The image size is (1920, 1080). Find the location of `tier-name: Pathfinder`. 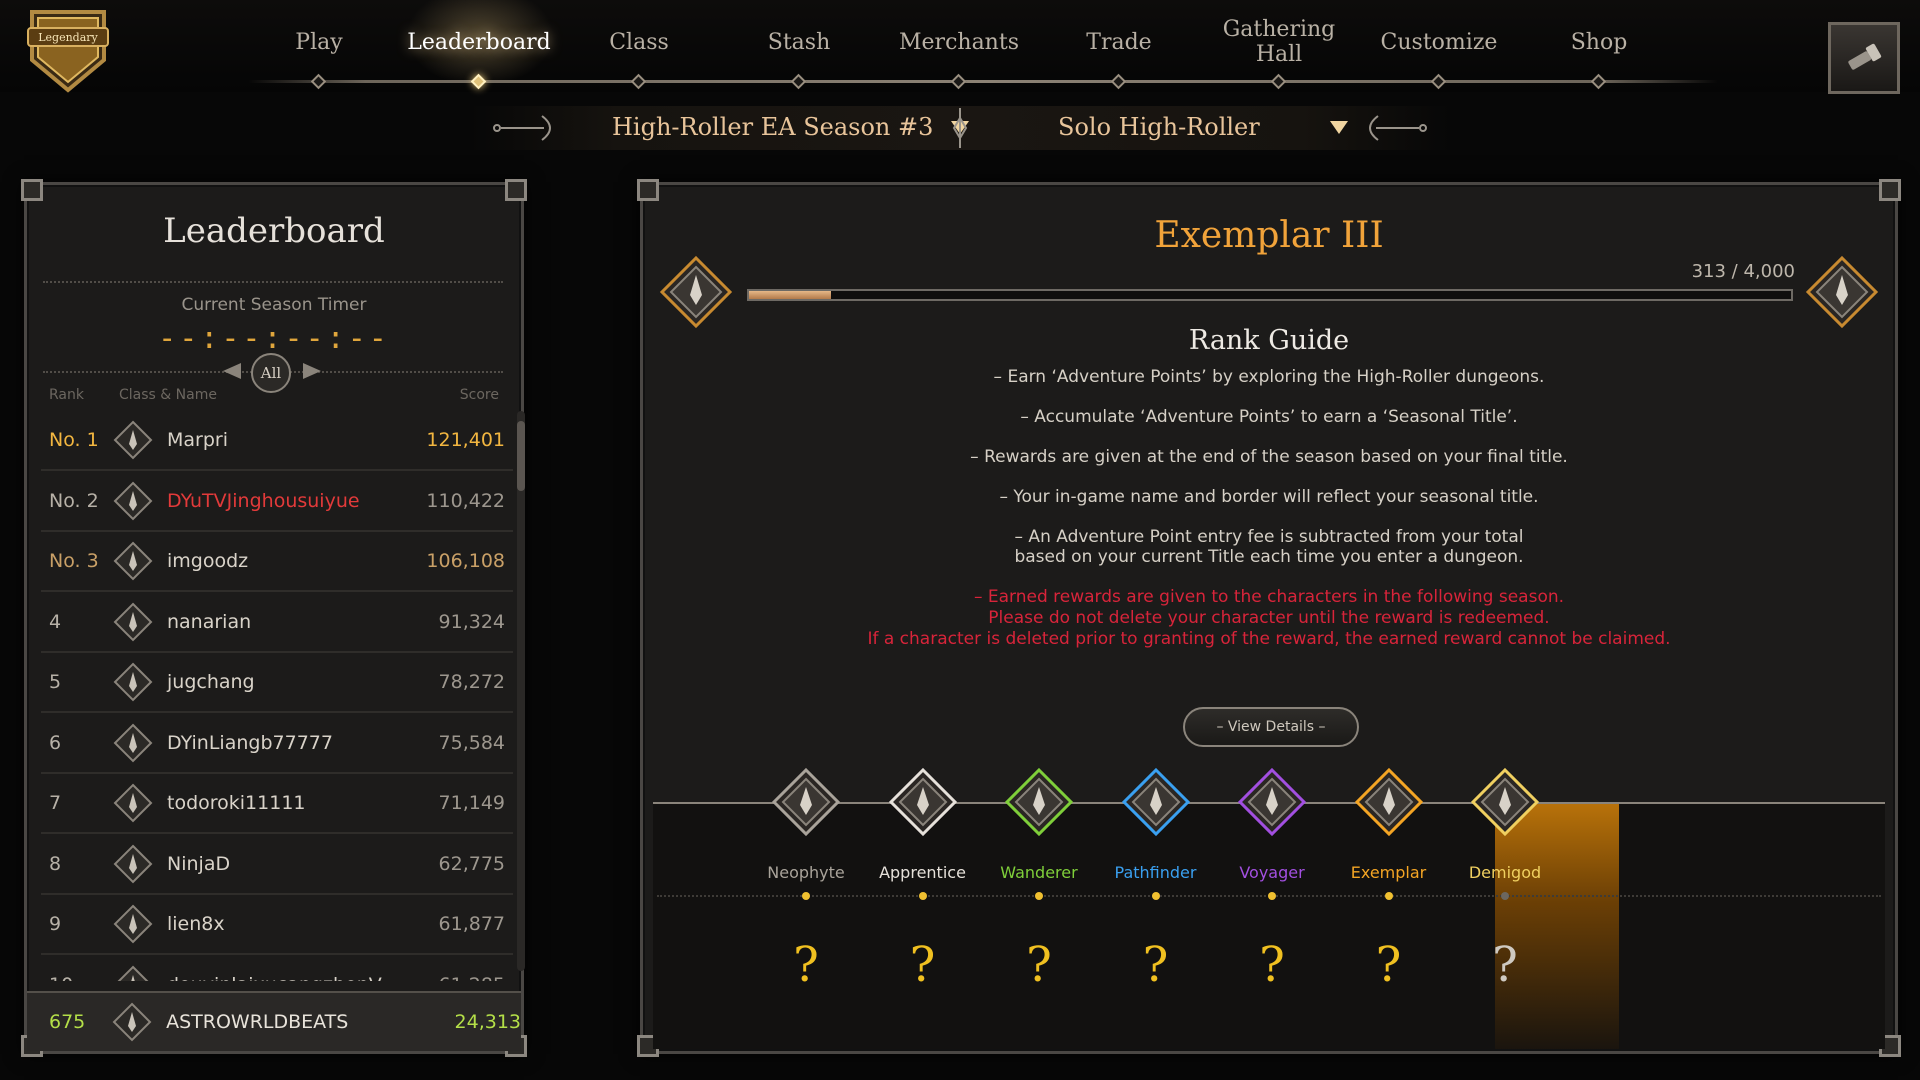

tier-name: Pathfinder is located at coordinates (1155, 872).